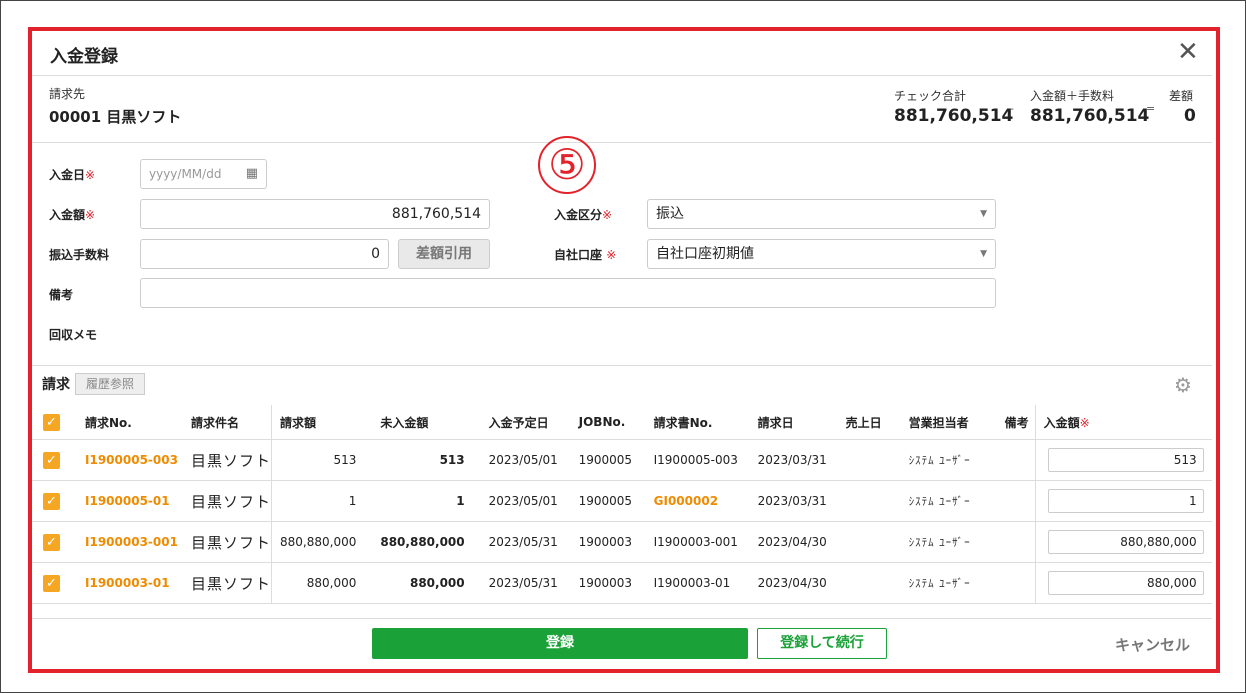 This screenshot has height=693, width=1246. I want to click on company-account-select: 自社口座初期値 ▼, so click(821, 254).